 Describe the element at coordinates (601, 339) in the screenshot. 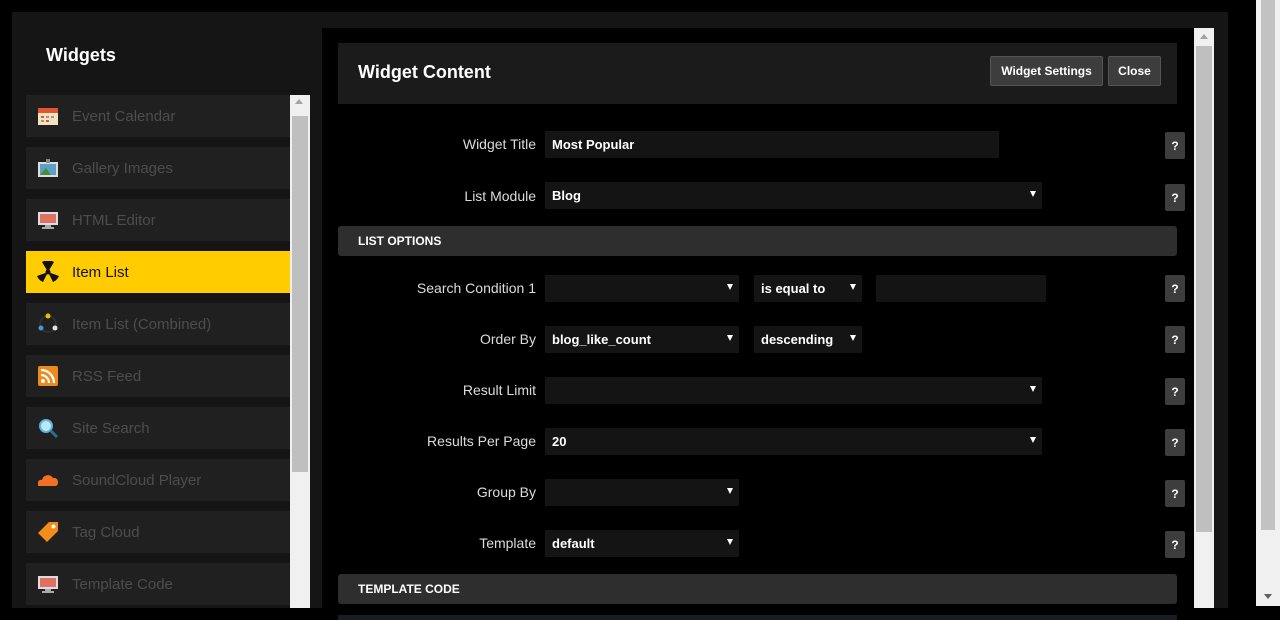

I see `order-by-value: blog_like_count` at that location.